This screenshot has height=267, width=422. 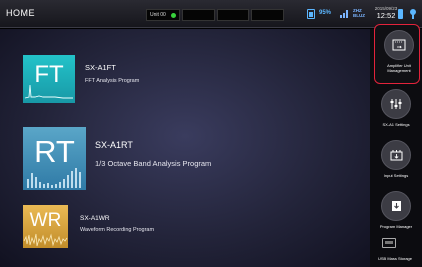 I want to click on sidebar-item-sx-a1-settings: SX-A1 Settings, so click(x=396, y=108).